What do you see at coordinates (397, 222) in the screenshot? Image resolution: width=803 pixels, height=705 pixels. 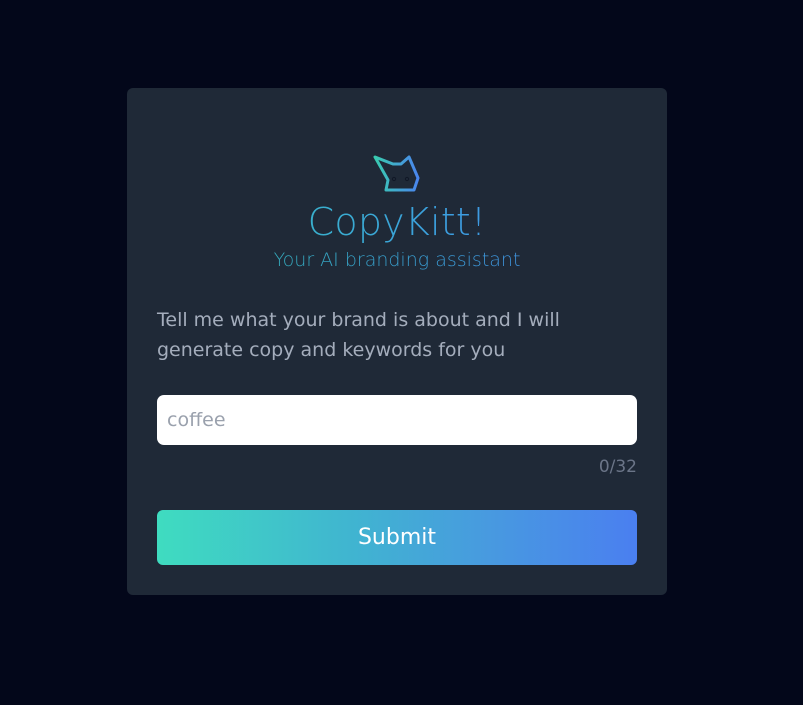 I see `app-title: CopyKitt!` at bounding box center [397, 222].